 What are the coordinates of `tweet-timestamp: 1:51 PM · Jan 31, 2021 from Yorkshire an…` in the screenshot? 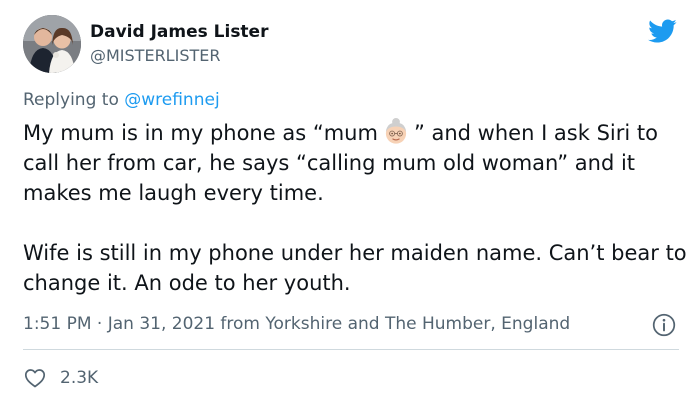 It's located at (296, 324).